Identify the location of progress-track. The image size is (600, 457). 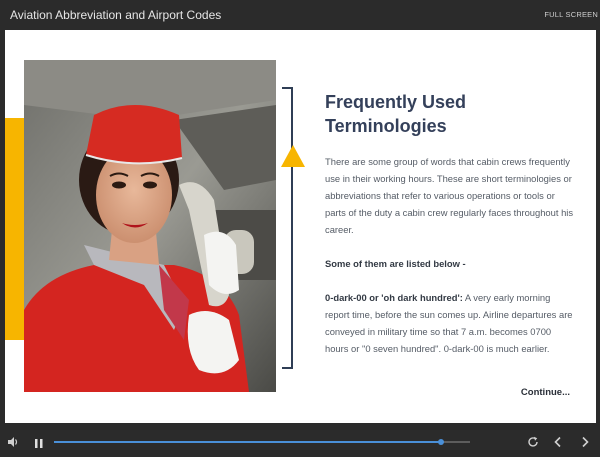
(262, 442).